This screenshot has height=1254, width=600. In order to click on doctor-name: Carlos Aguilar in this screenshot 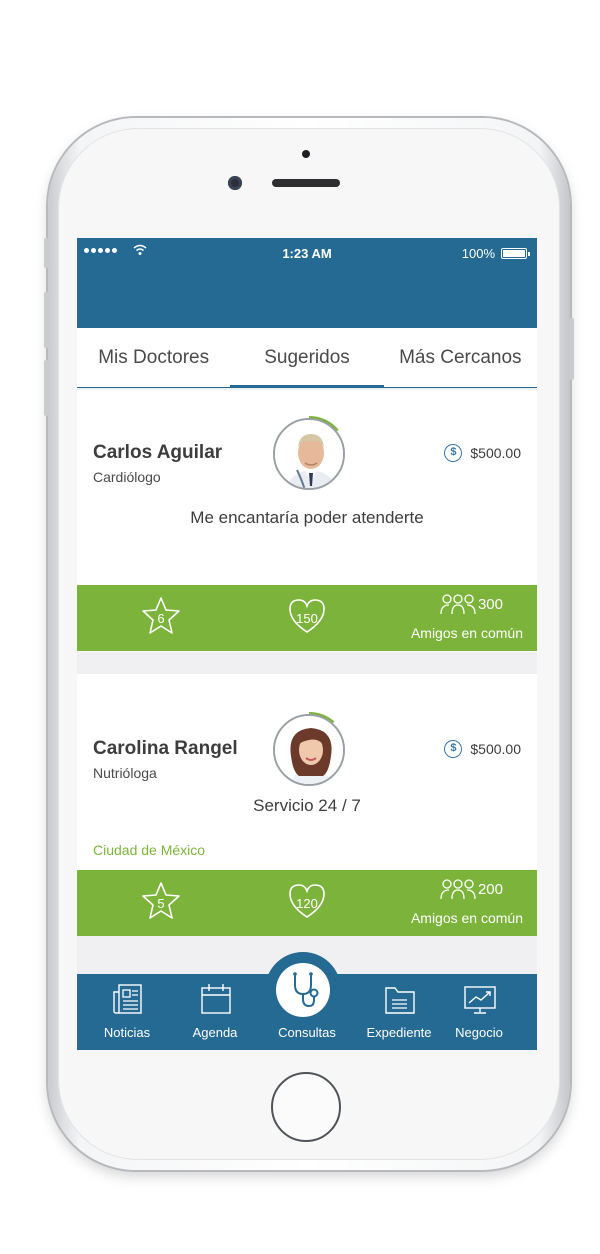, I will do `click(158, 452)`.